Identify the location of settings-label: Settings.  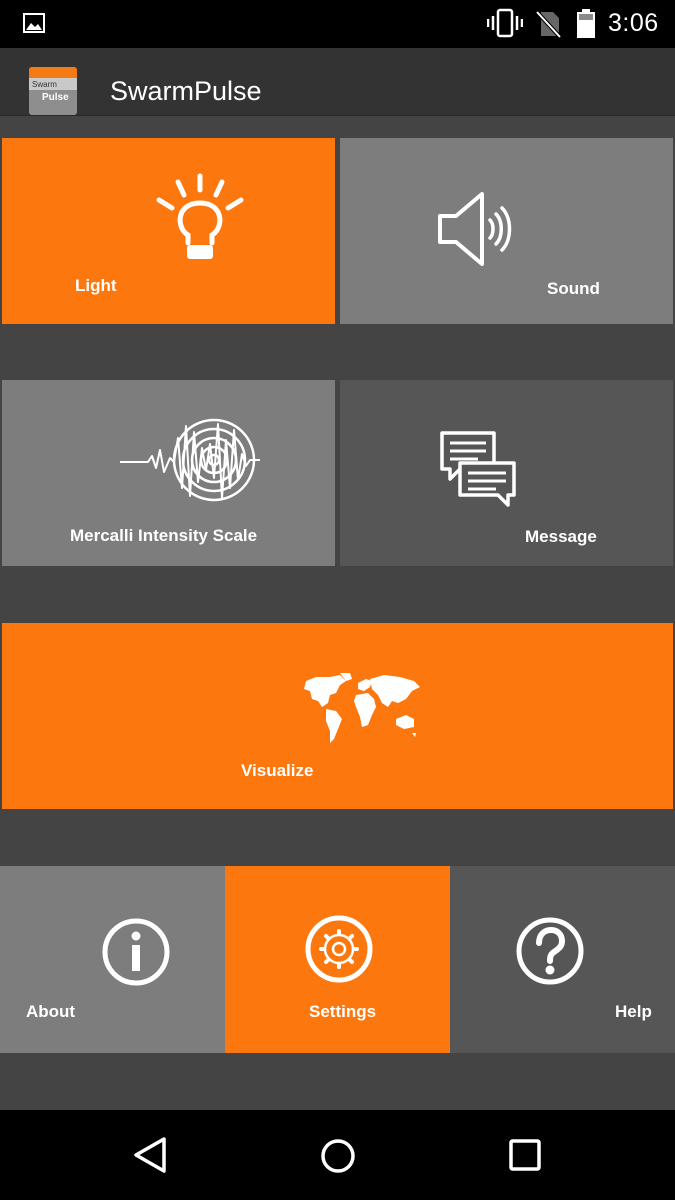
(343, 1011).